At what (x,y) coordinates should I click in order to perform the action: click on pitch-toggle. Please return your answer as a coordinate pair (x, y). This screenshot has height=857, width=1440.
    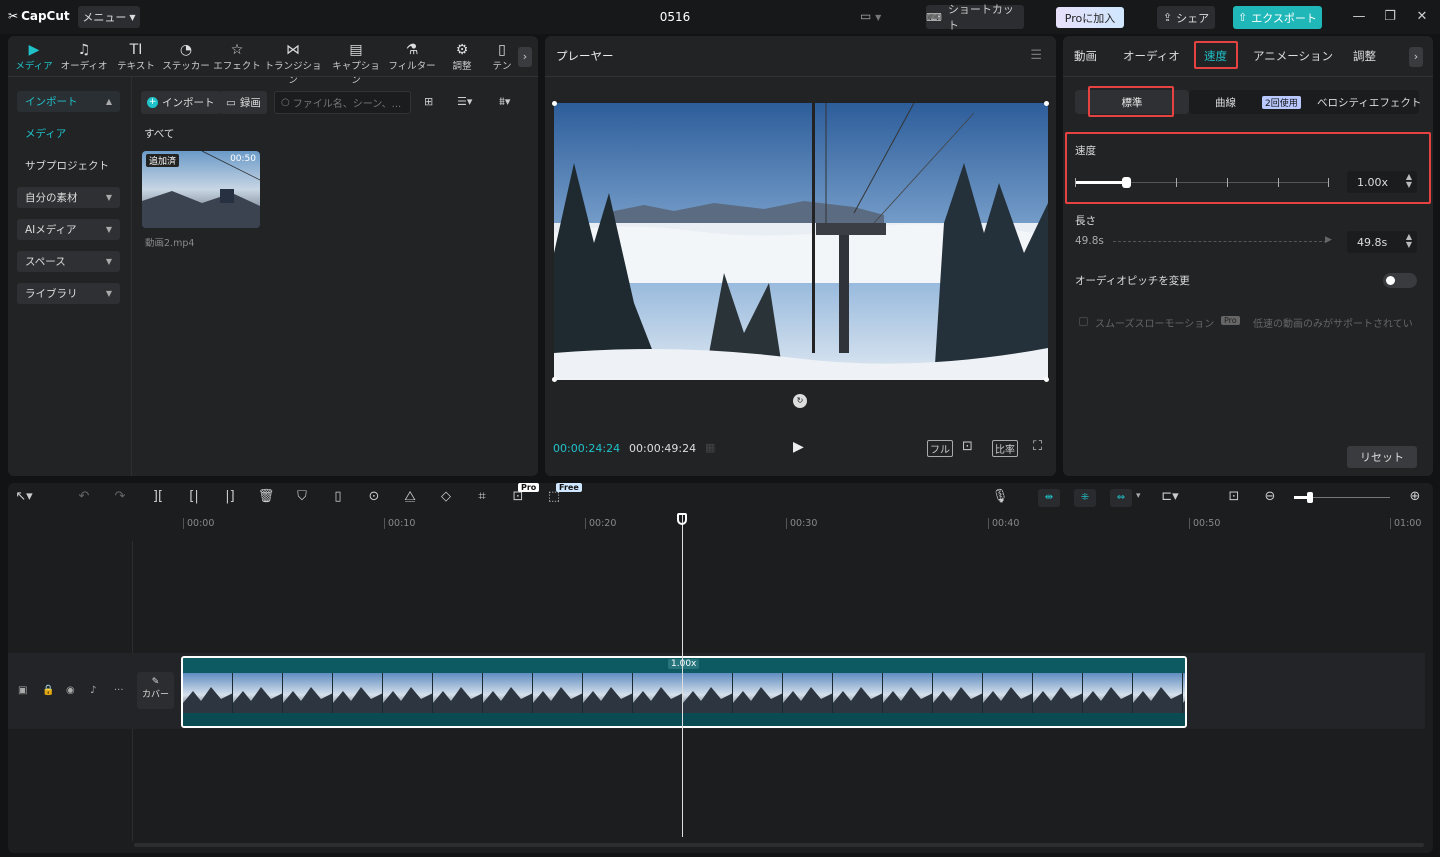
    Looking at the image, I should click on (1400, 280).